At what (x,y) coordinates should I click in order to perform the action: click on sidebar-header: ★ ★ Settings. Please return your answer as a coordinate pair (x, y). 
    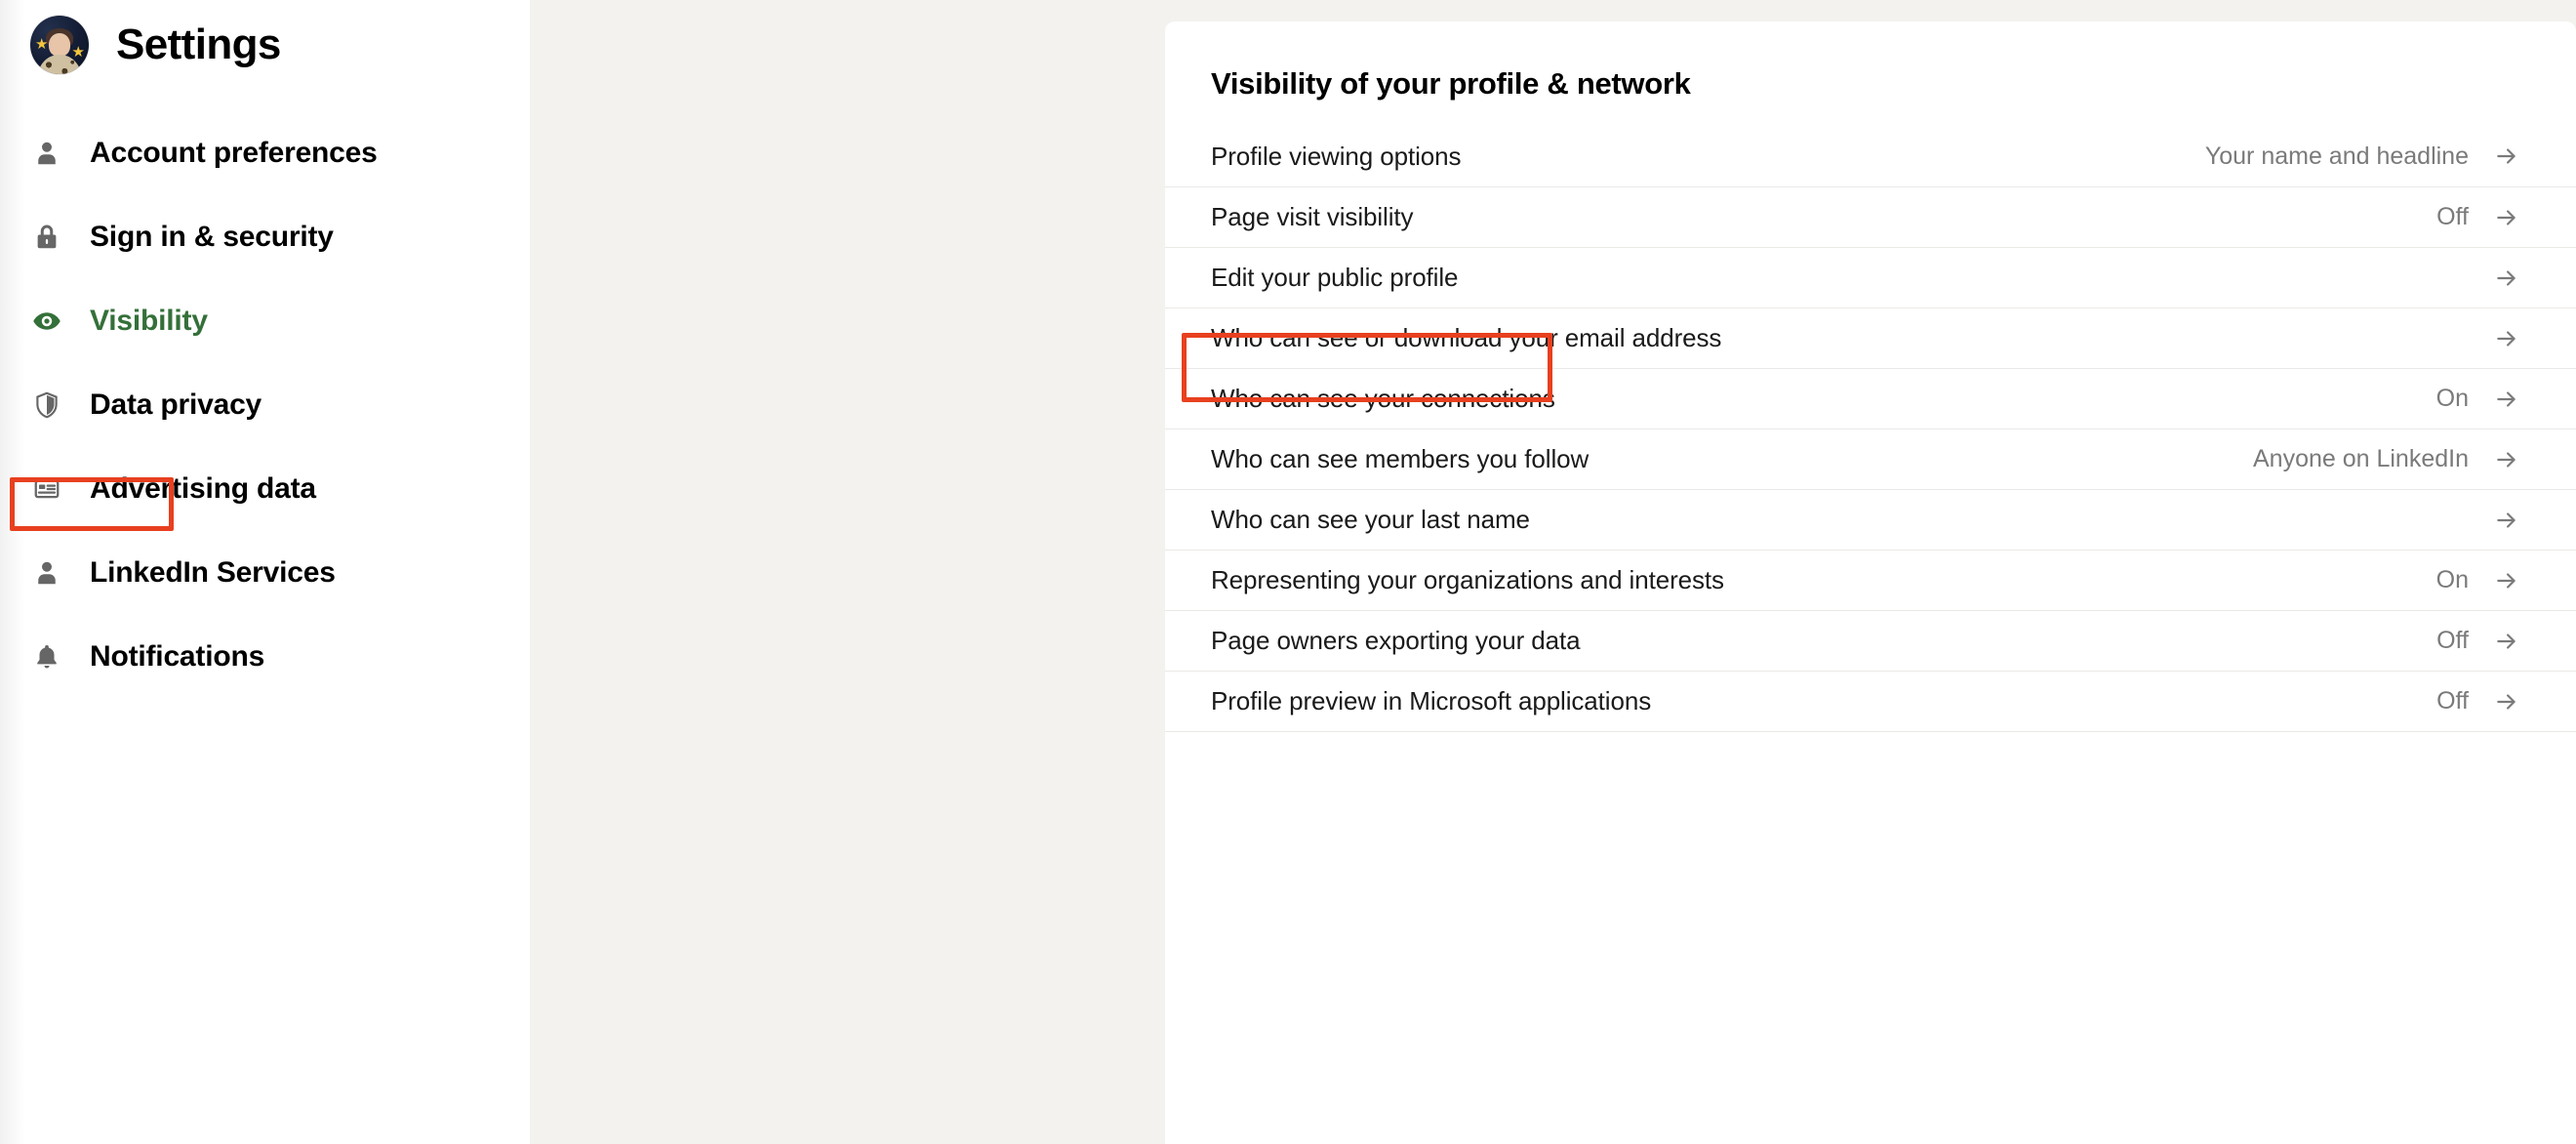
    Looking at the image, I should click on (265, 45).